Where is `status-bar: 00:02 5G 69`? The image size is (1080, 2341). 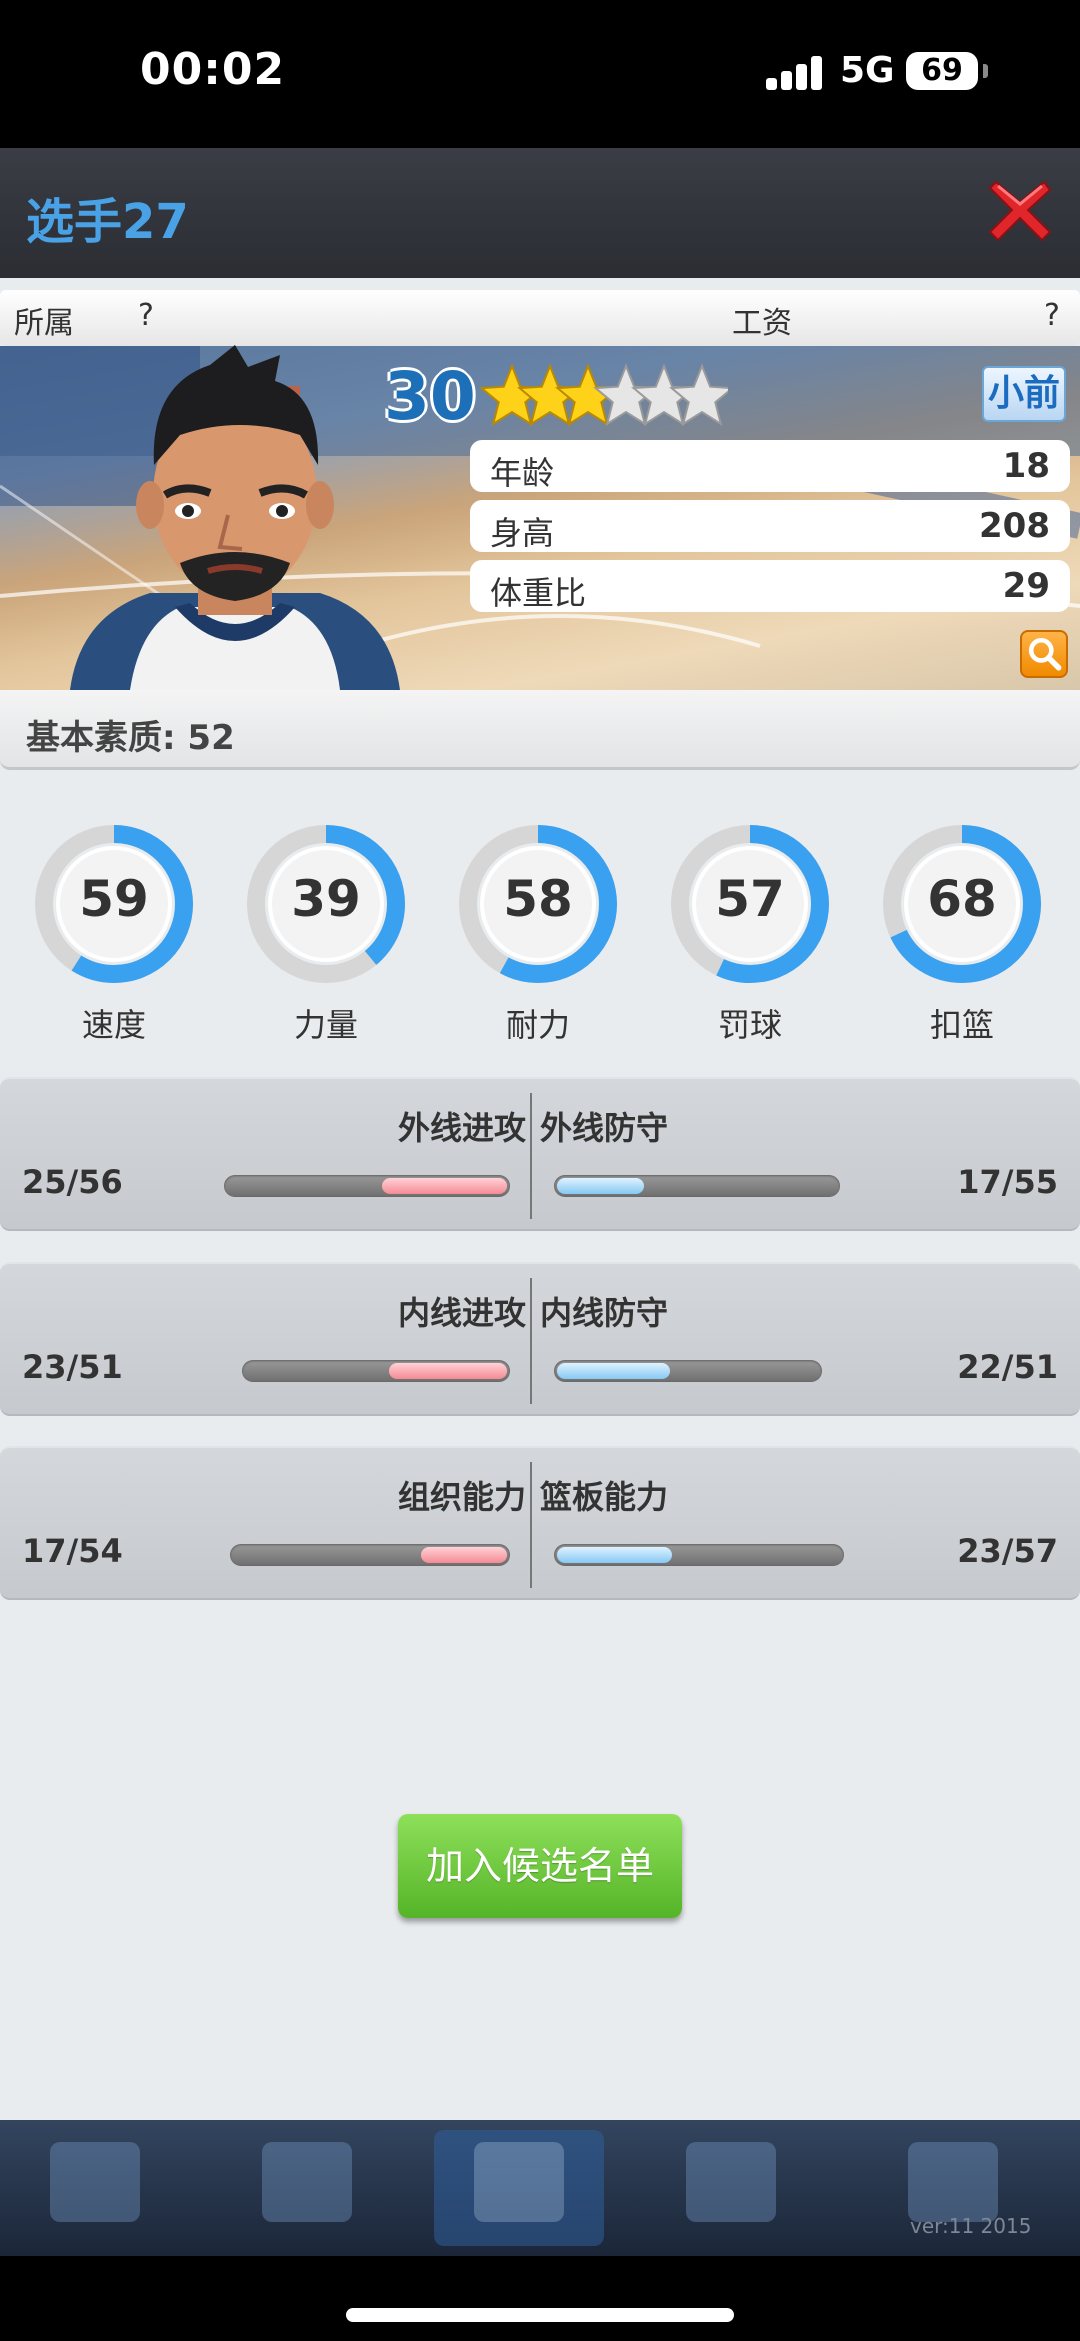
status-bar: 00:02 5G 69 is located at coordinates (540, 74).